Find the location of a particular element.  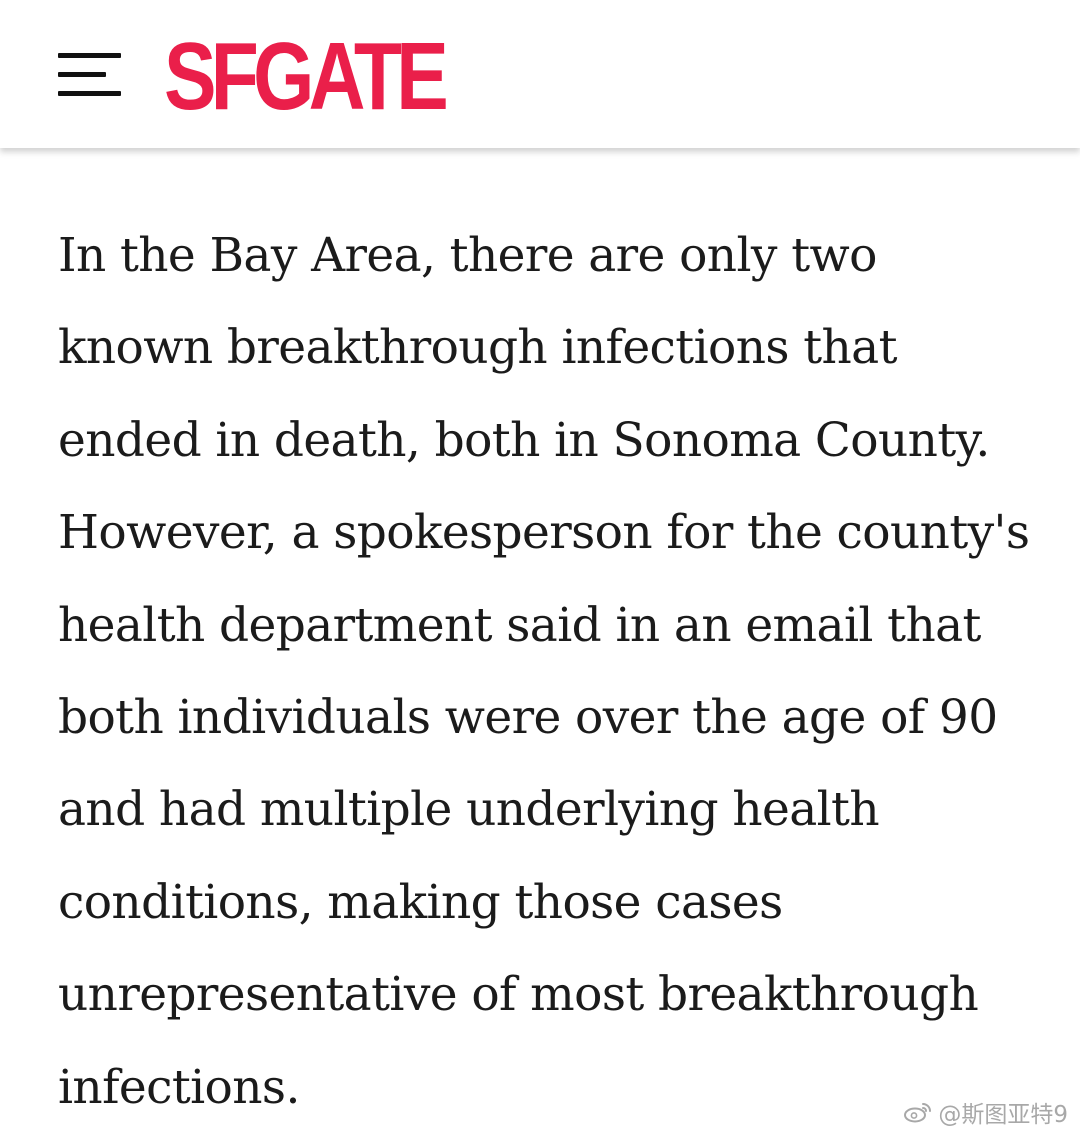

menu-bar-middle is located at coordinates (82, 74).